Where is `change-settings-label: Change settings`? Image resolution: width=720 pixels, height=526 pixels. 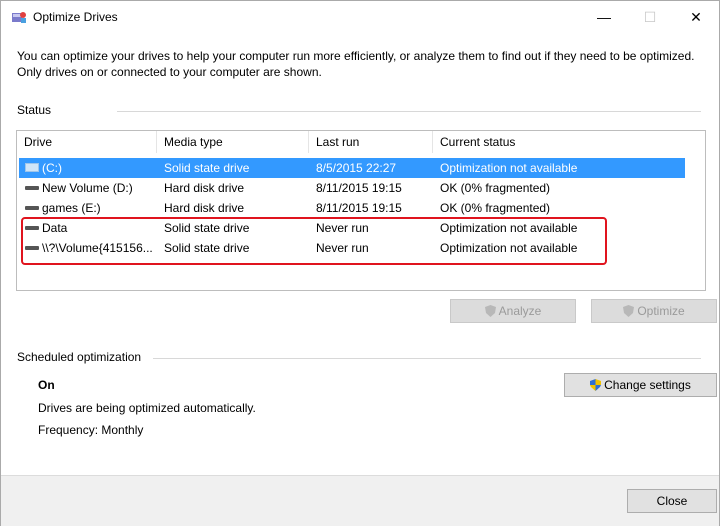 change-settings-label: Change settings is located at coordinates (647, 385).